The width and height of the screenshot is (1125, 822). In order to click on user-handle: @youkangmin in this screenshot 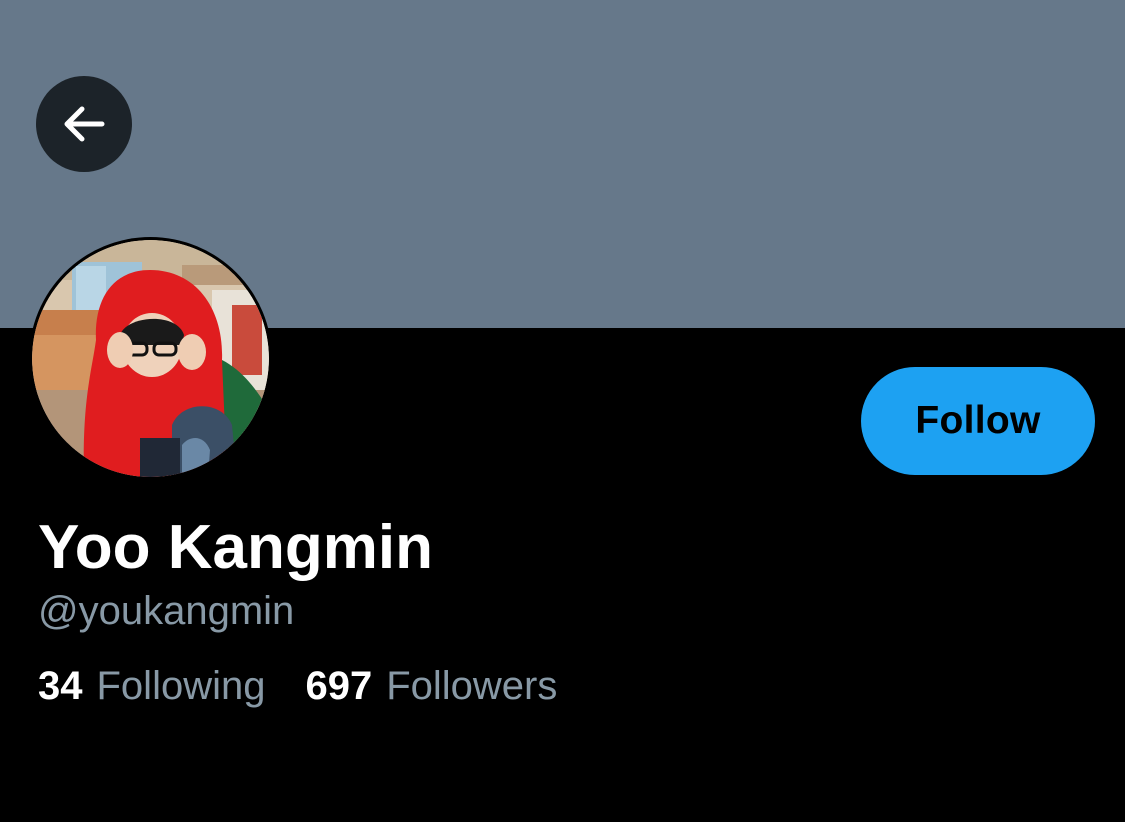, I will do `click(166, 611)`.